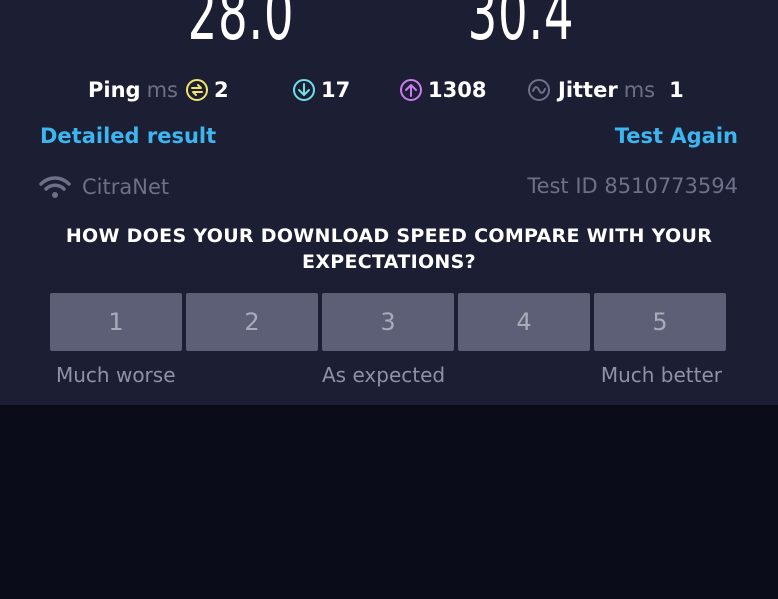 This screenshot has height=599, width=778. Describe the element at coordinates (660, 322) in the screenshot. I see `rating-button-5: 5` at that location.